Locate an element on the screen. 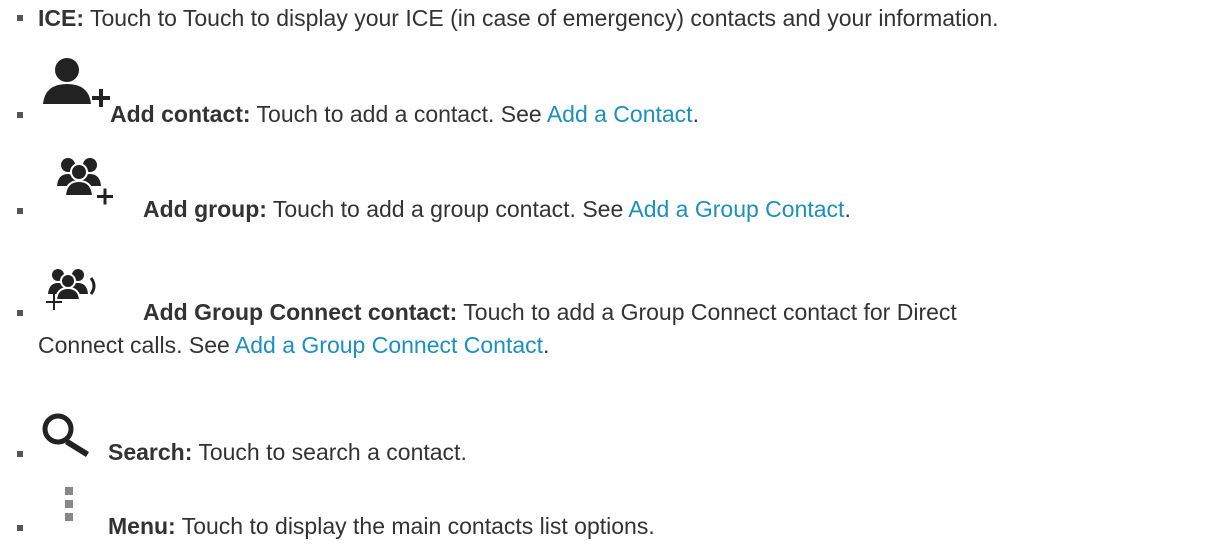 The width and height of the screenshot is (1226, 550). list-item-search: Search: Touch to search a contact. is located at coordinates (613, 442).